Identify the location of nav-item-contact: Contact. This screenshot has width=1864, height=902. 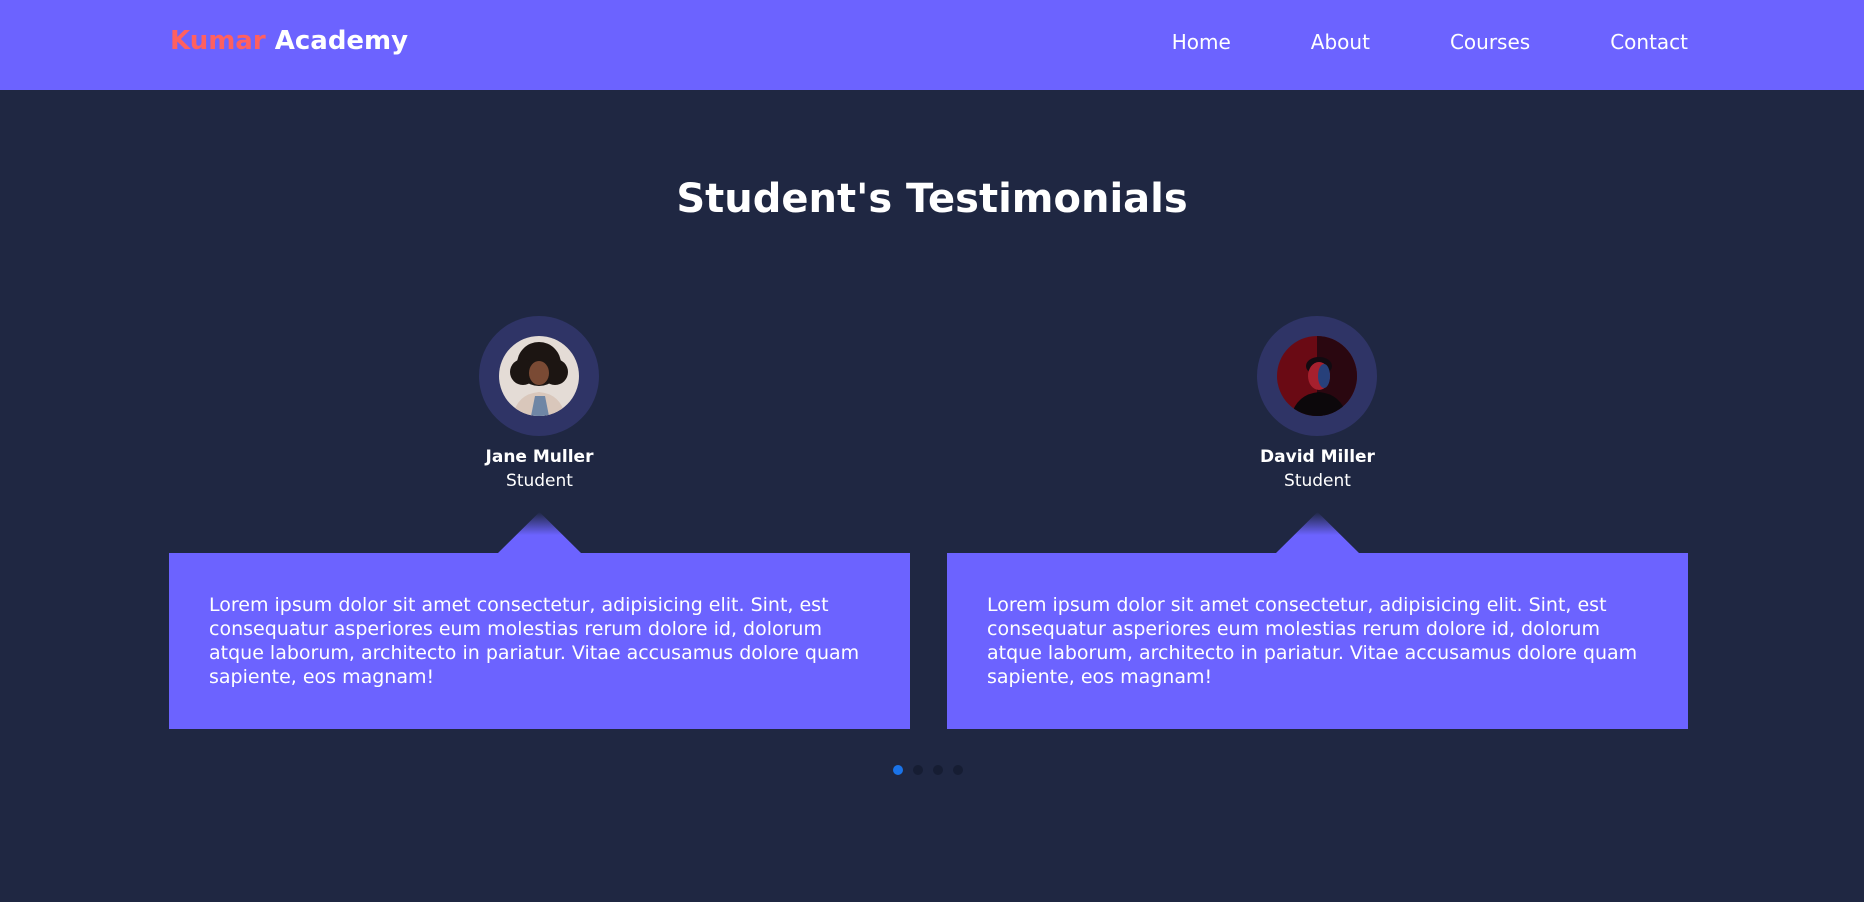
(1649, 42).